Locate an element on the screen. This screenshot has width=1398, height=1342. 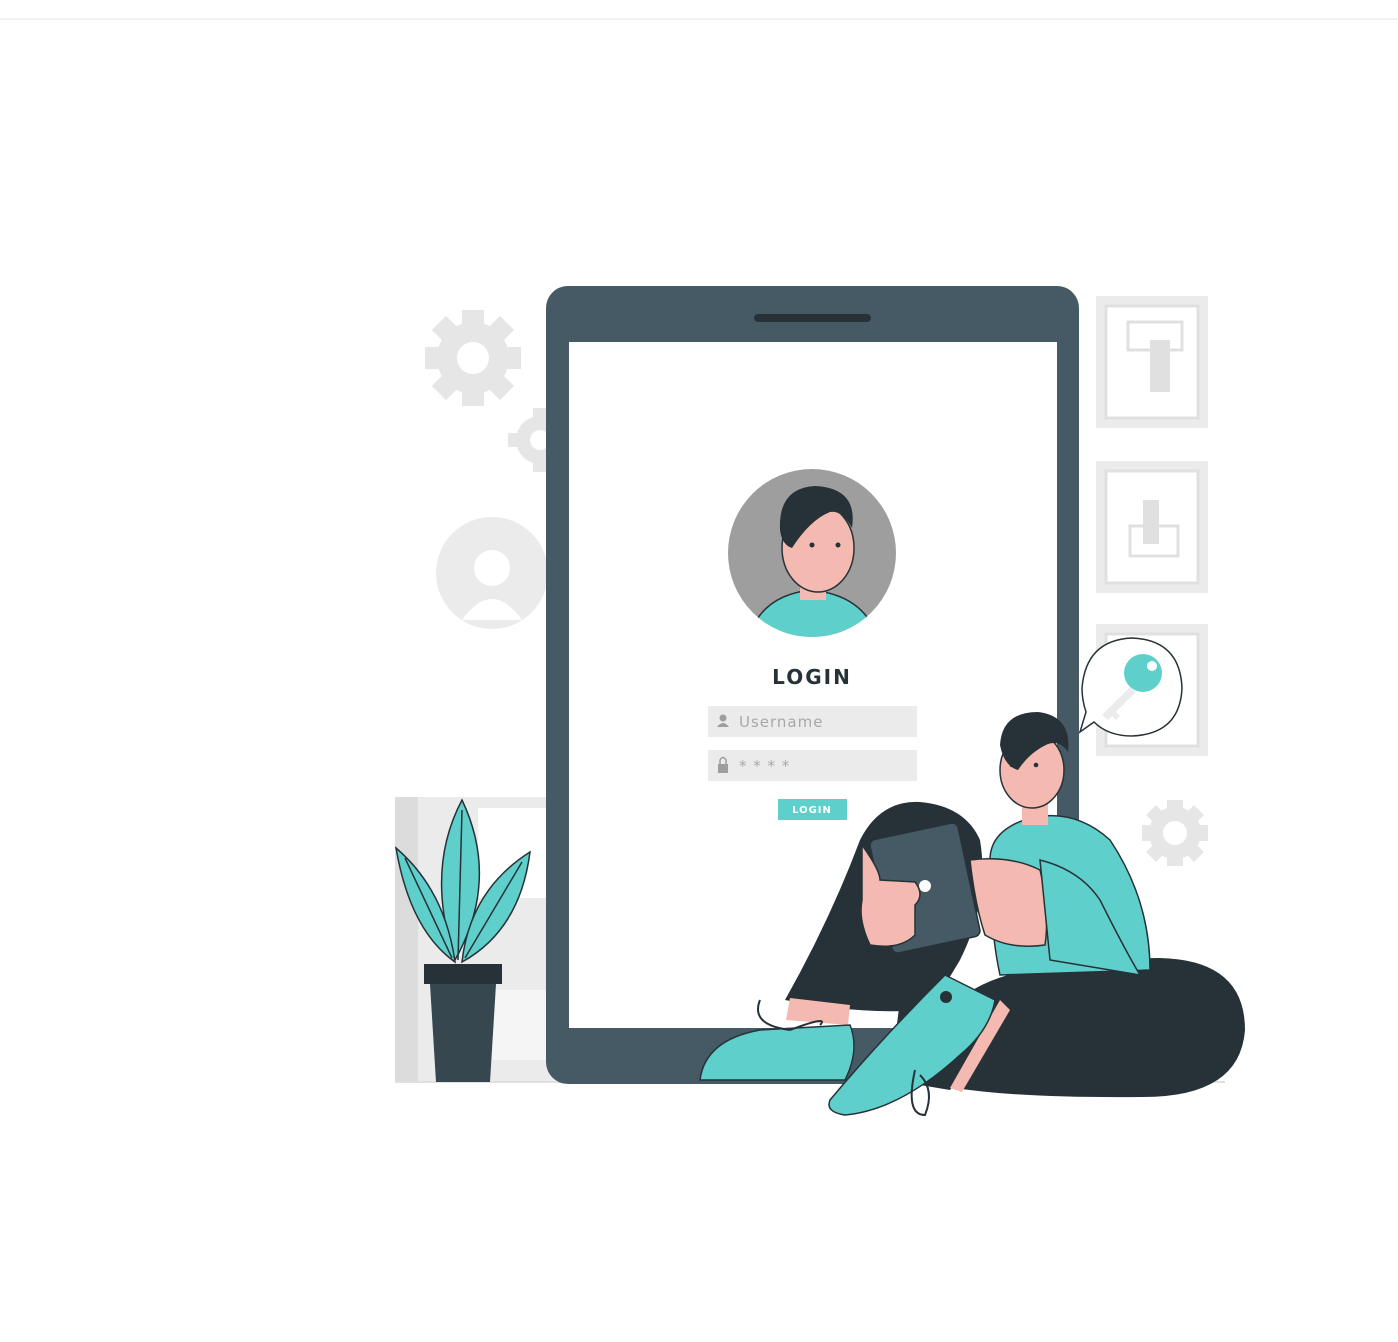
password-mask: * * * * is located at coordinates (764, 766).